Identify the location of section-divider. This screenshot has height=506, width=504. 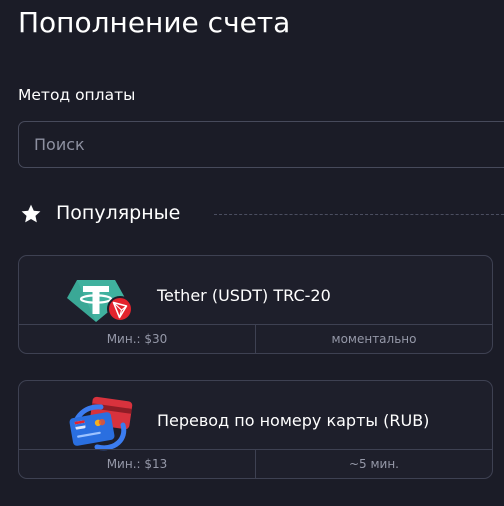
(359, 214).